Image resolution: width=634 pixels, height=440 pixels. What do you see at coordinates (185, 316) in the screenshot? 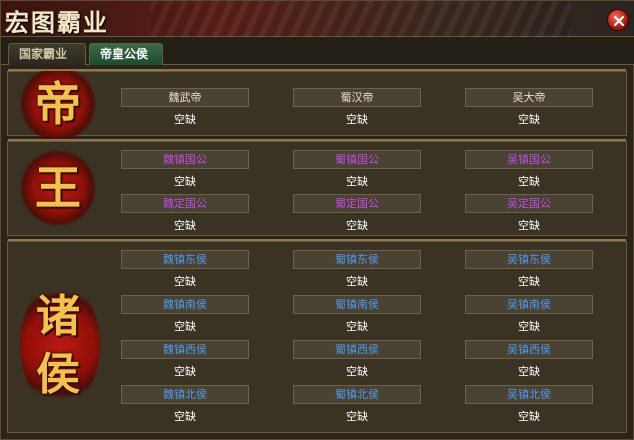
I see `title-slot: 魏镇南侯 空缺` at bounding box center [185, 316].